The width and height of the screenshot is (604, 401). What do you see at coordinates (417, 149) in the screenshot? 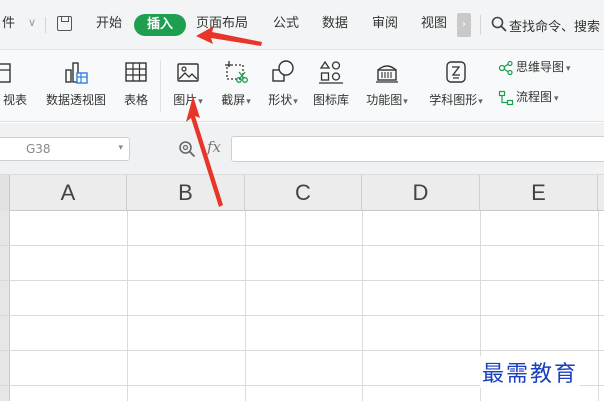
I see `formula-input` at bounding box center [417, 149].